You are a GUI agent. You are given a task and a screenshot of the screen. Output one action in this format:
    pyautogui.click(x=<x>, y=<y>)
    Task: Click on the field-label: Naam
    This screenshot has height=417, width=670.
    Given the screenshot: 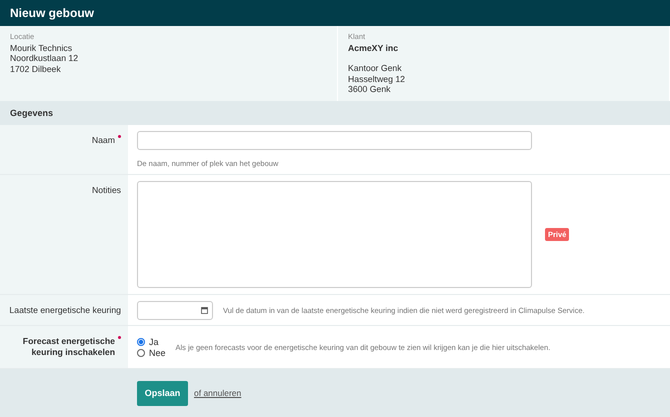 What is the action you would take?
    pyautogui.click(x=103, y=140)
    